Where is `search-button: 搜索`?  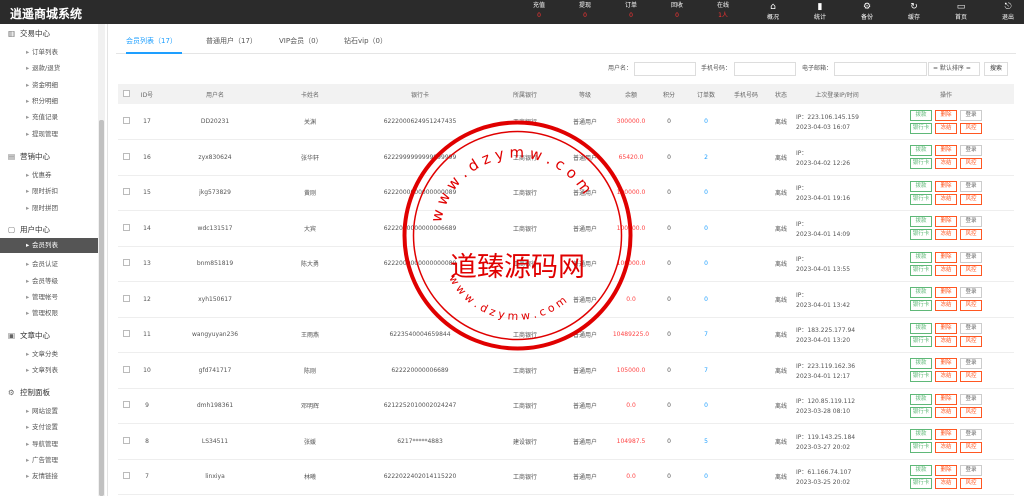 search-button: 搜索 is located at coordinates (996, 69).